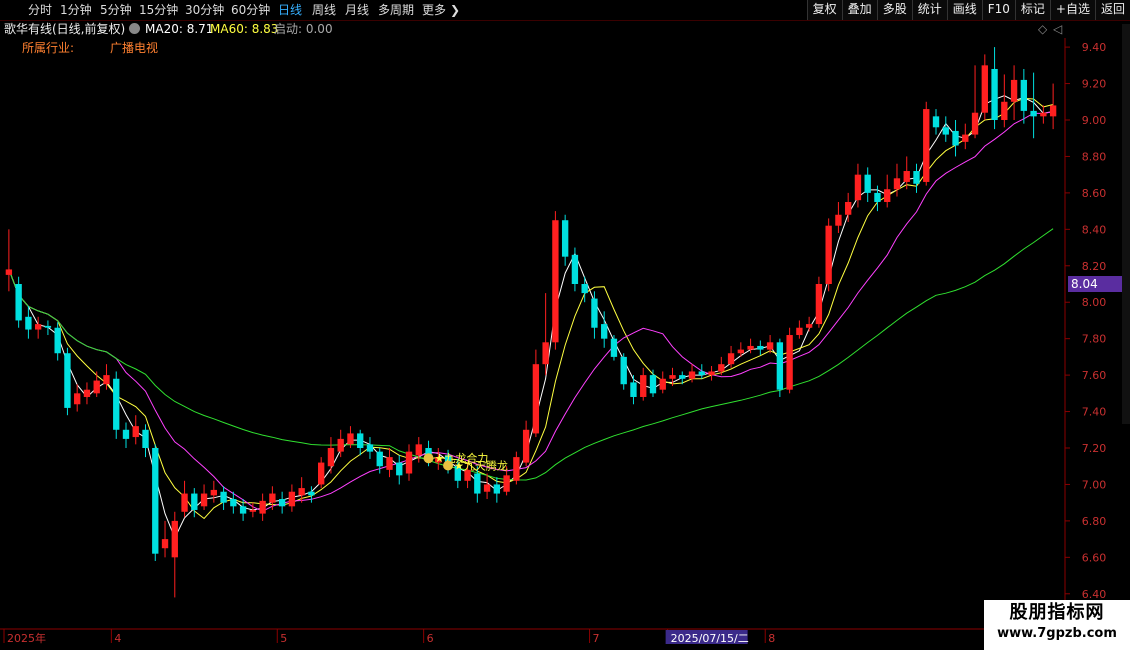  Describe the element at coordinates (204, 10) in the screenshot. I see `tab-4: 30分钟` at that location.